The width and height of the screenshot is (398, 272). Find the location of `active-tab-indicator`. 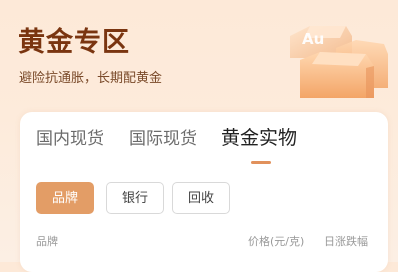

active-tab-indicator is located at coordinates (261, 162).